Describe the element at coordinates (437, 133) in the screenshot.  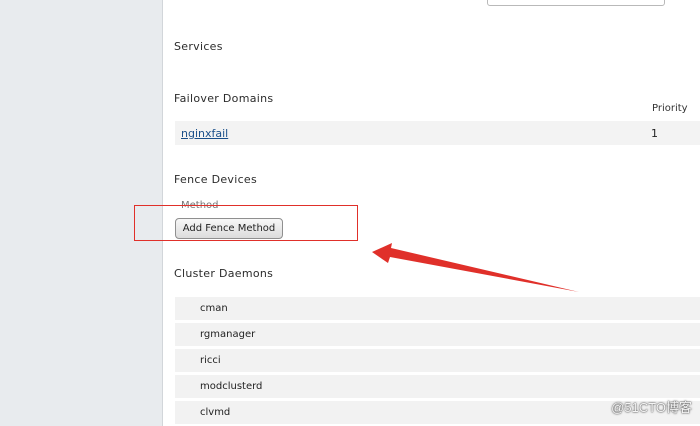
I see `failover-domain-row: nginxfail 1` at that location.